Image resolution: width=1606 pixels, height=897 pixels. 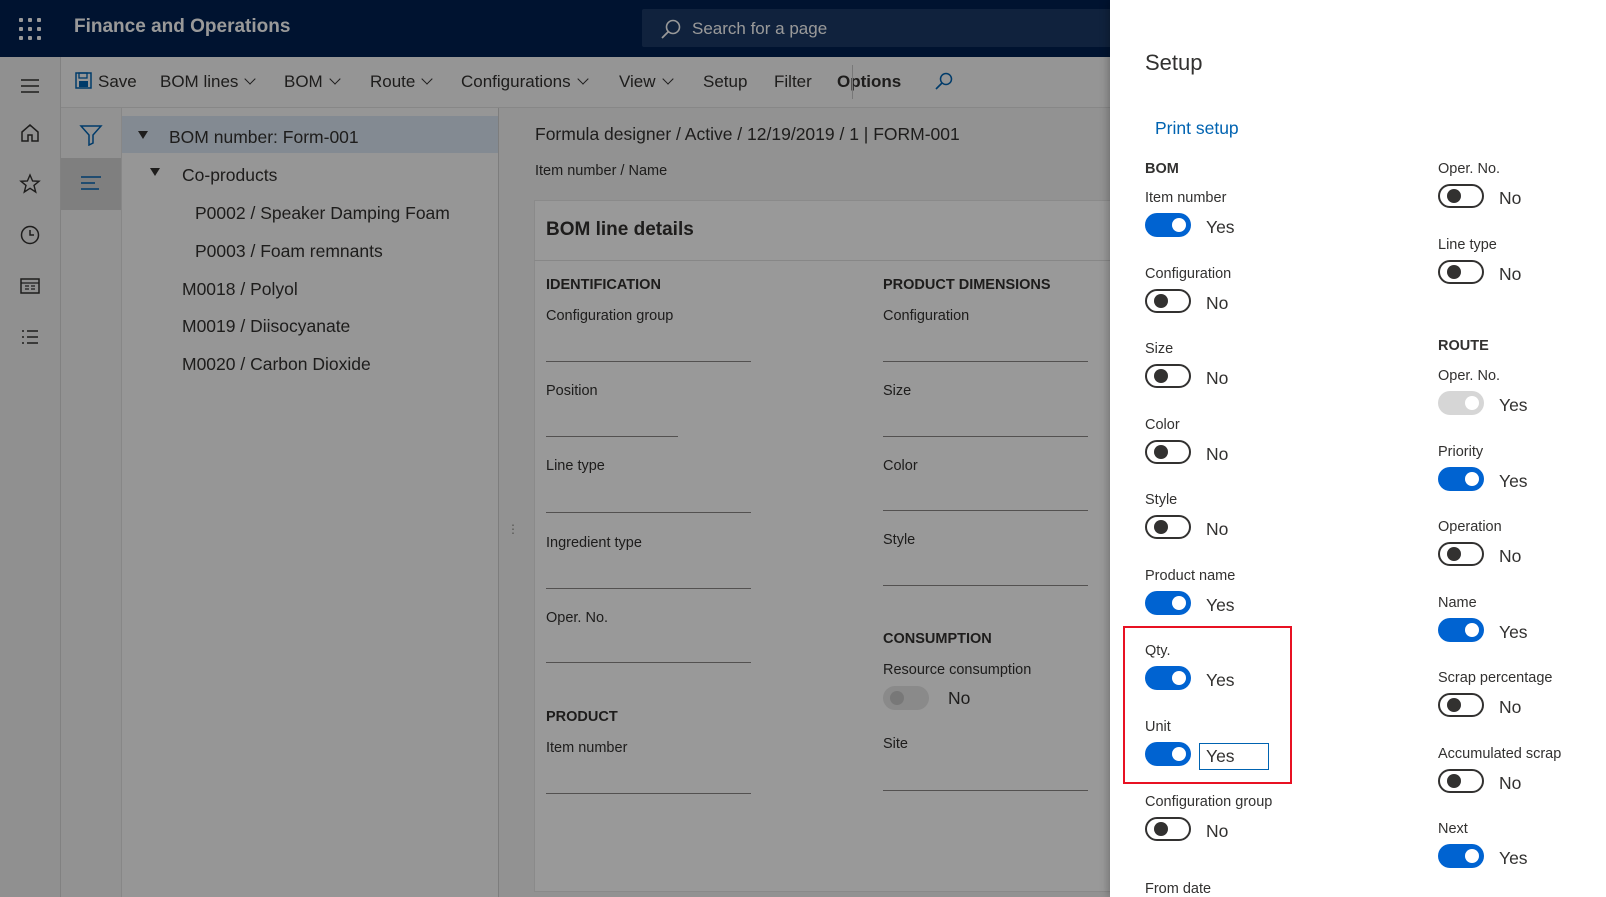 What do you see at coordinates (1174, 62) in the screenshot?
I see `panel-title: Setup` at bounding box center [1174, 62].